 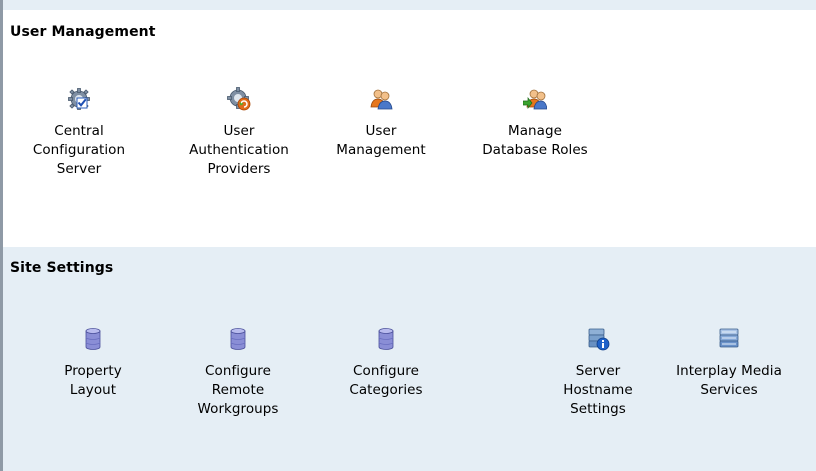 What do you see at coordinates (729, 338) in the screenshot?
I see `server-stack-icon` at bounding box center [729, 338].